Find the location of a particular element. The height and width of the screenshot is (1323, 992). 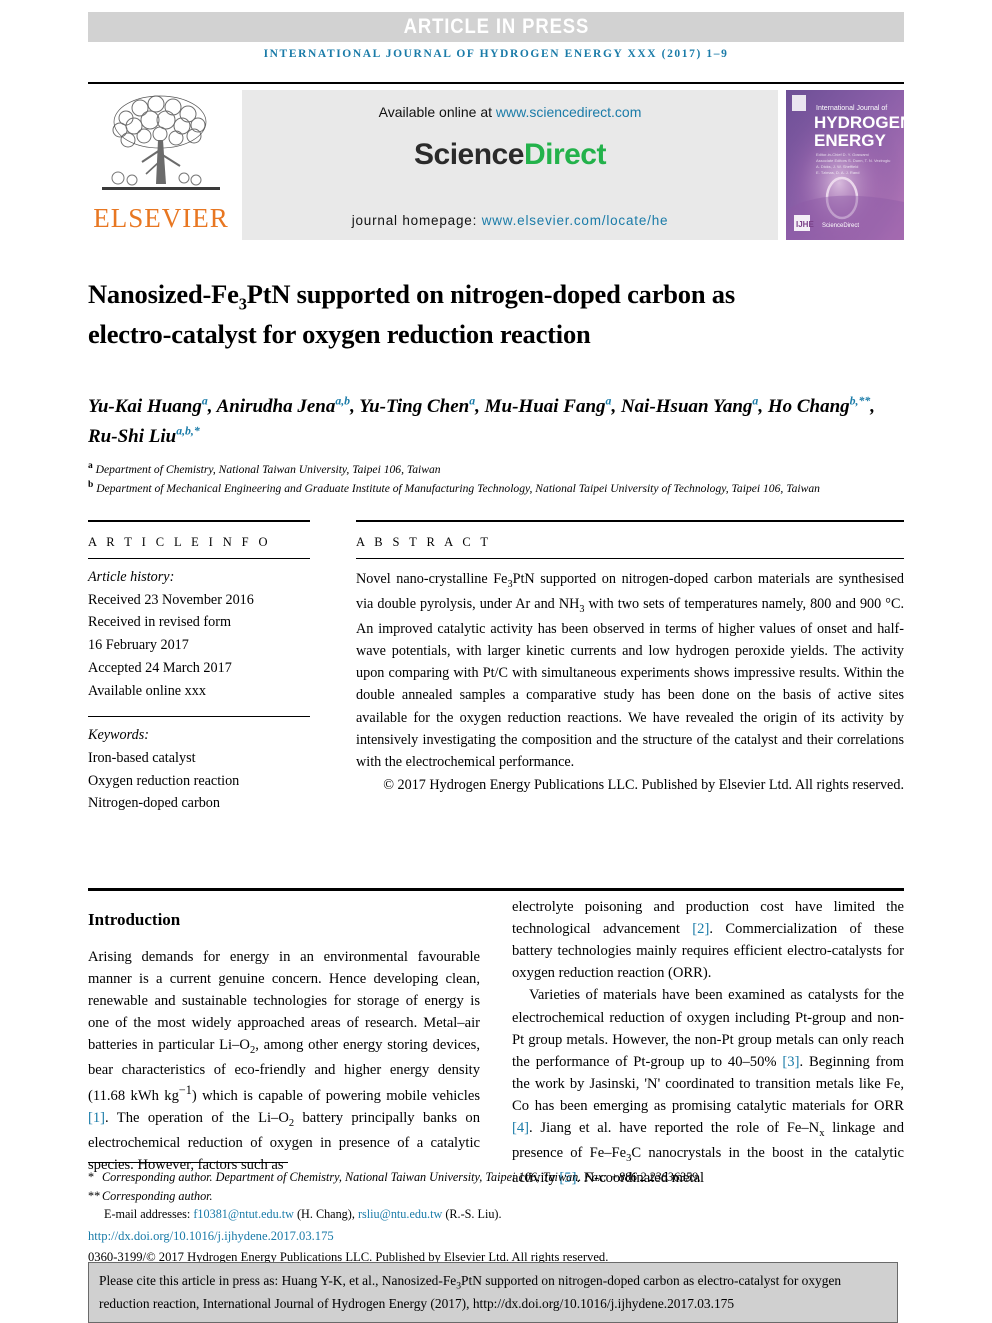

elsevier-tree-icon is located at coordinates (161, 142).